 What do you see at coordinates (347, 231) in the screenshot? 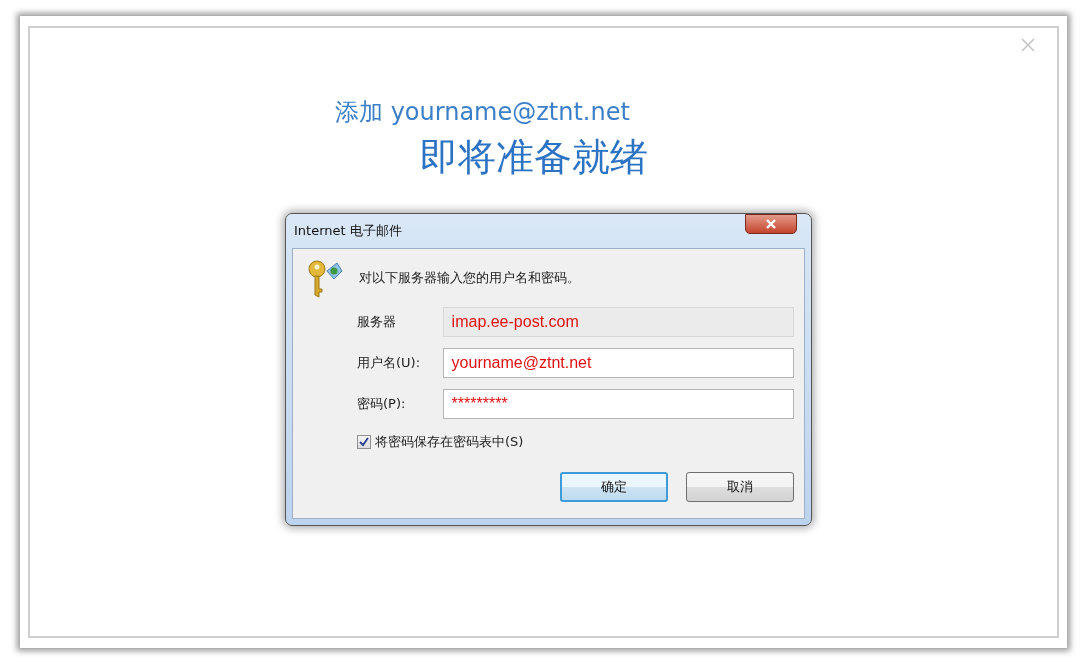
I see `dialog-title: Internet 电子邮件` at bounding box center [347, 231].